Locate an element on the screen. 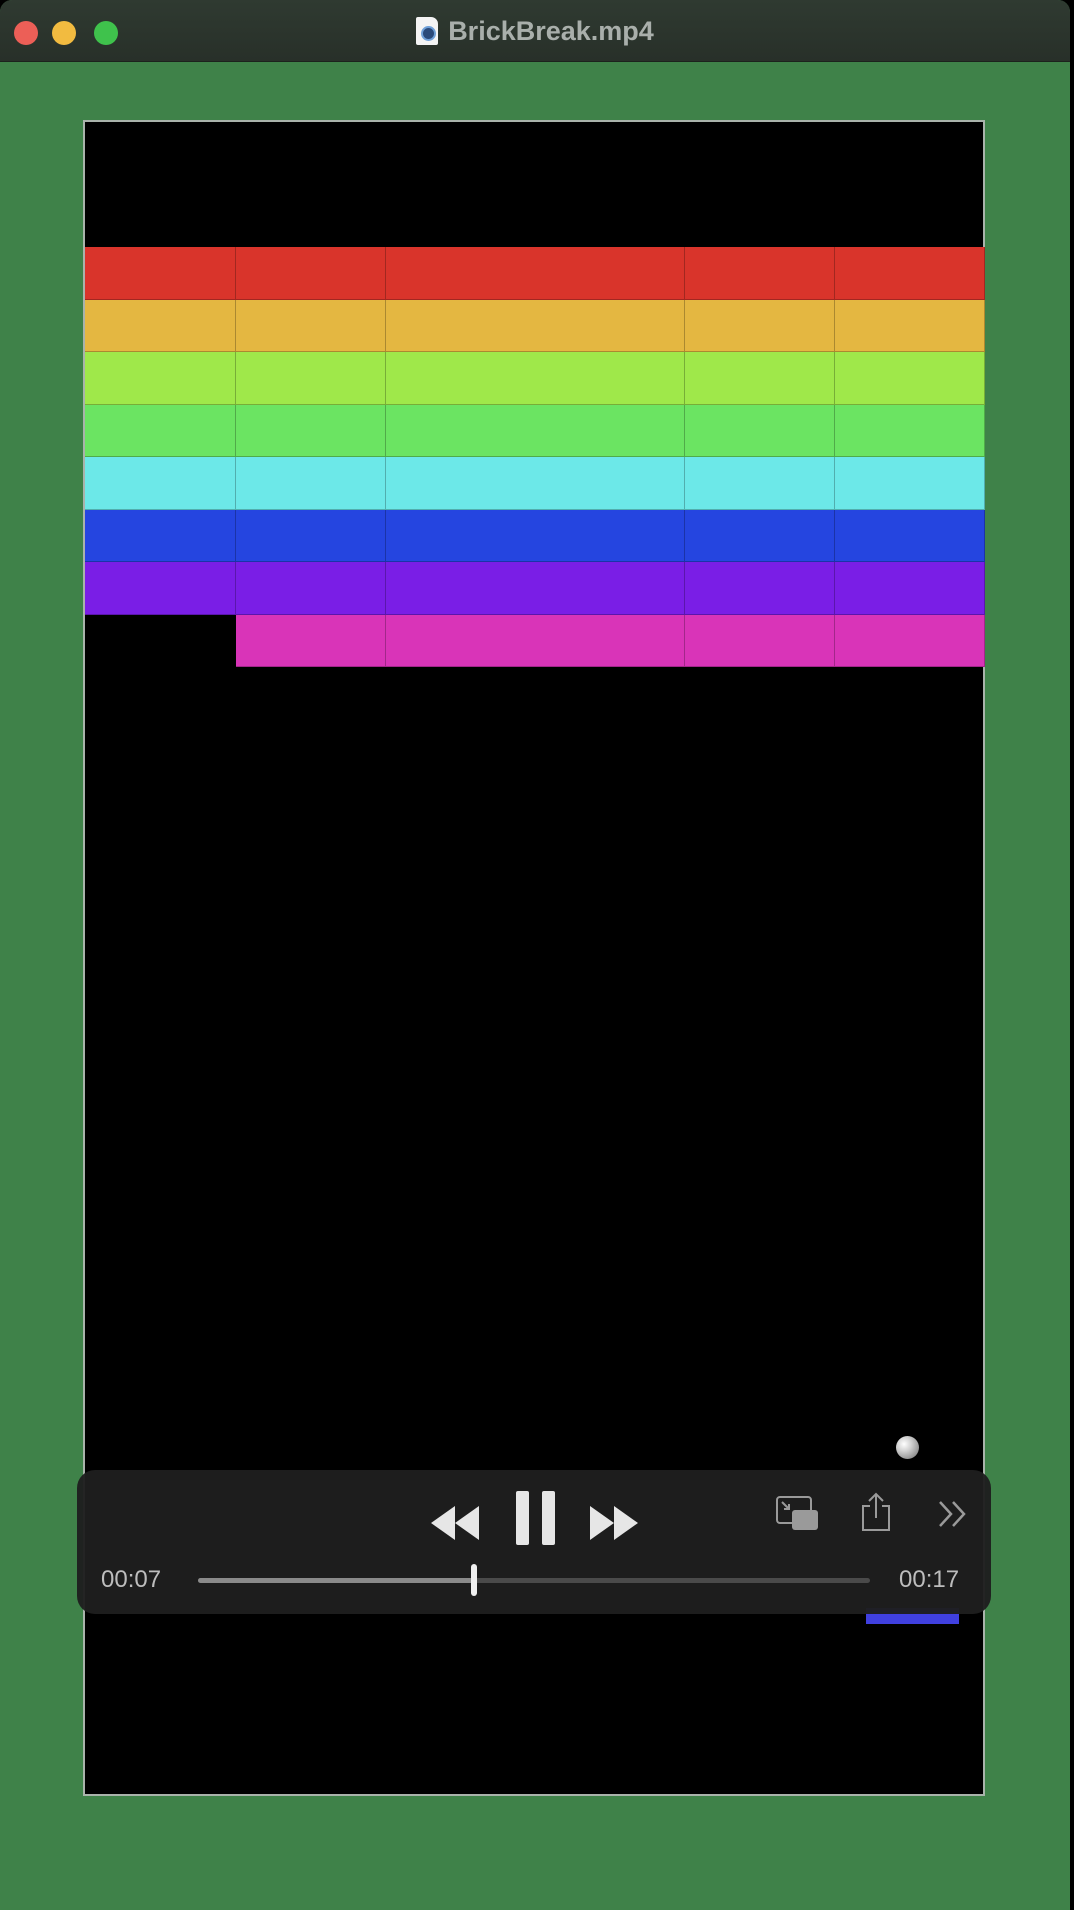  progress-track is located at coordinates (534, 1580).